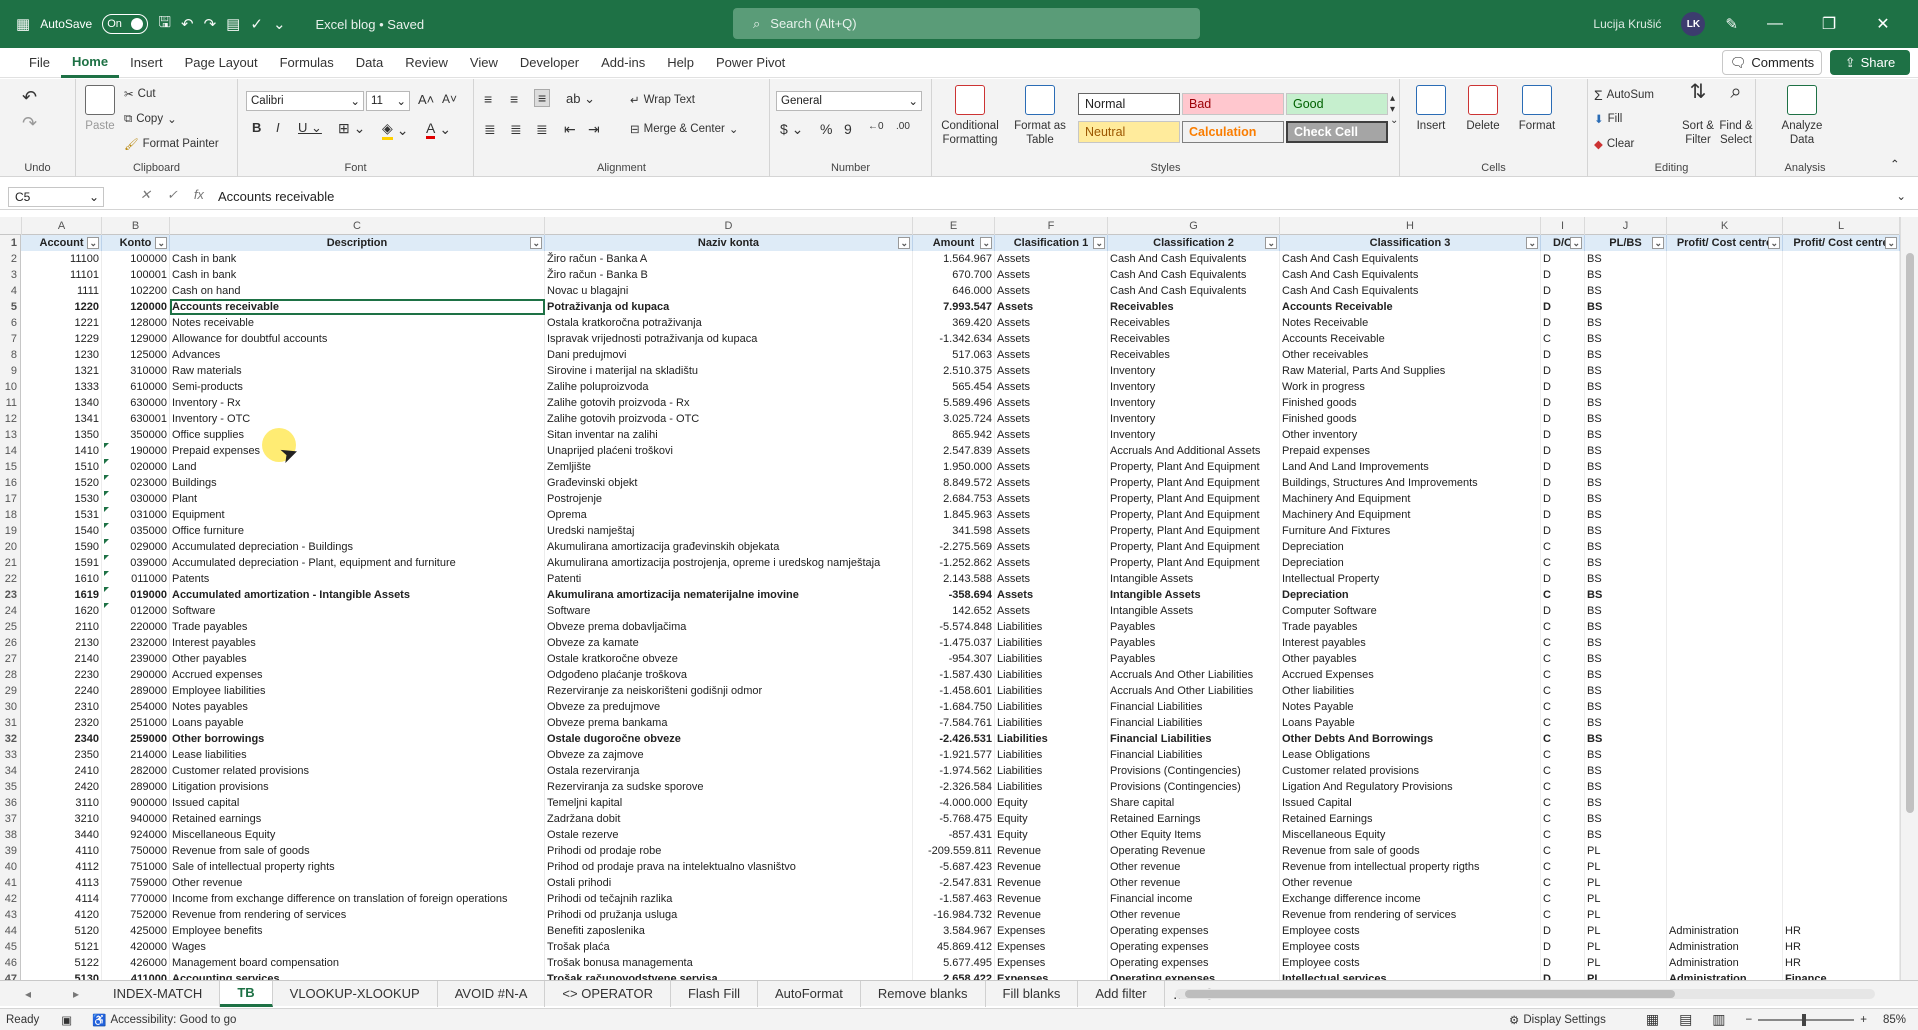 This screenshot has height=1030, width=1918. Describe the element at coordinates (62, 675) in the screenshot. I see `cell: 2230` at that location.